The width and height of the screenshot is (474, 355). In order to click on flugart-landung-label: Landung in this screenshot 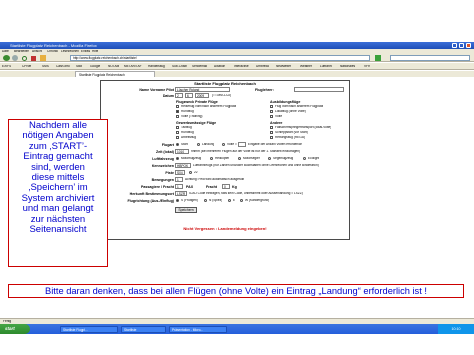, I will do `click(208, 144)`.